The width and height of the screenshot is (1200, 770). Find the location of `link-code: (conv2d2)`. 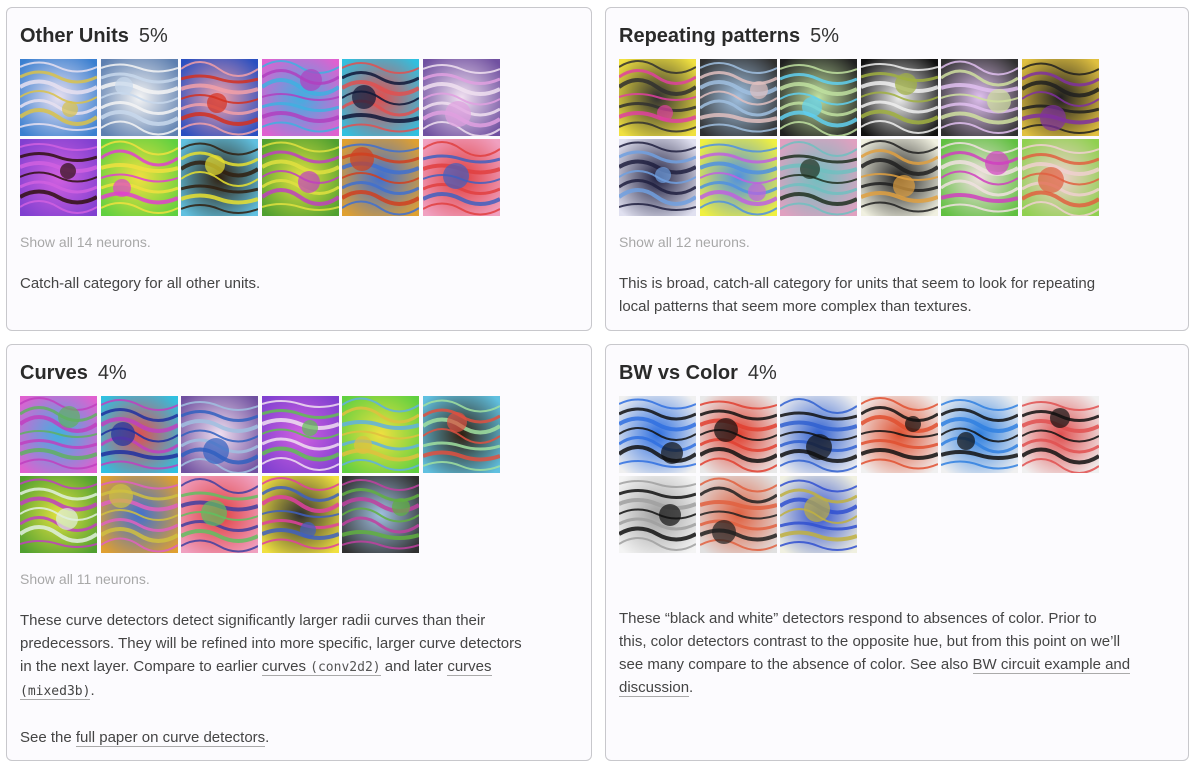

link-code: (conv2d2) is located at coordinates (345, 667).